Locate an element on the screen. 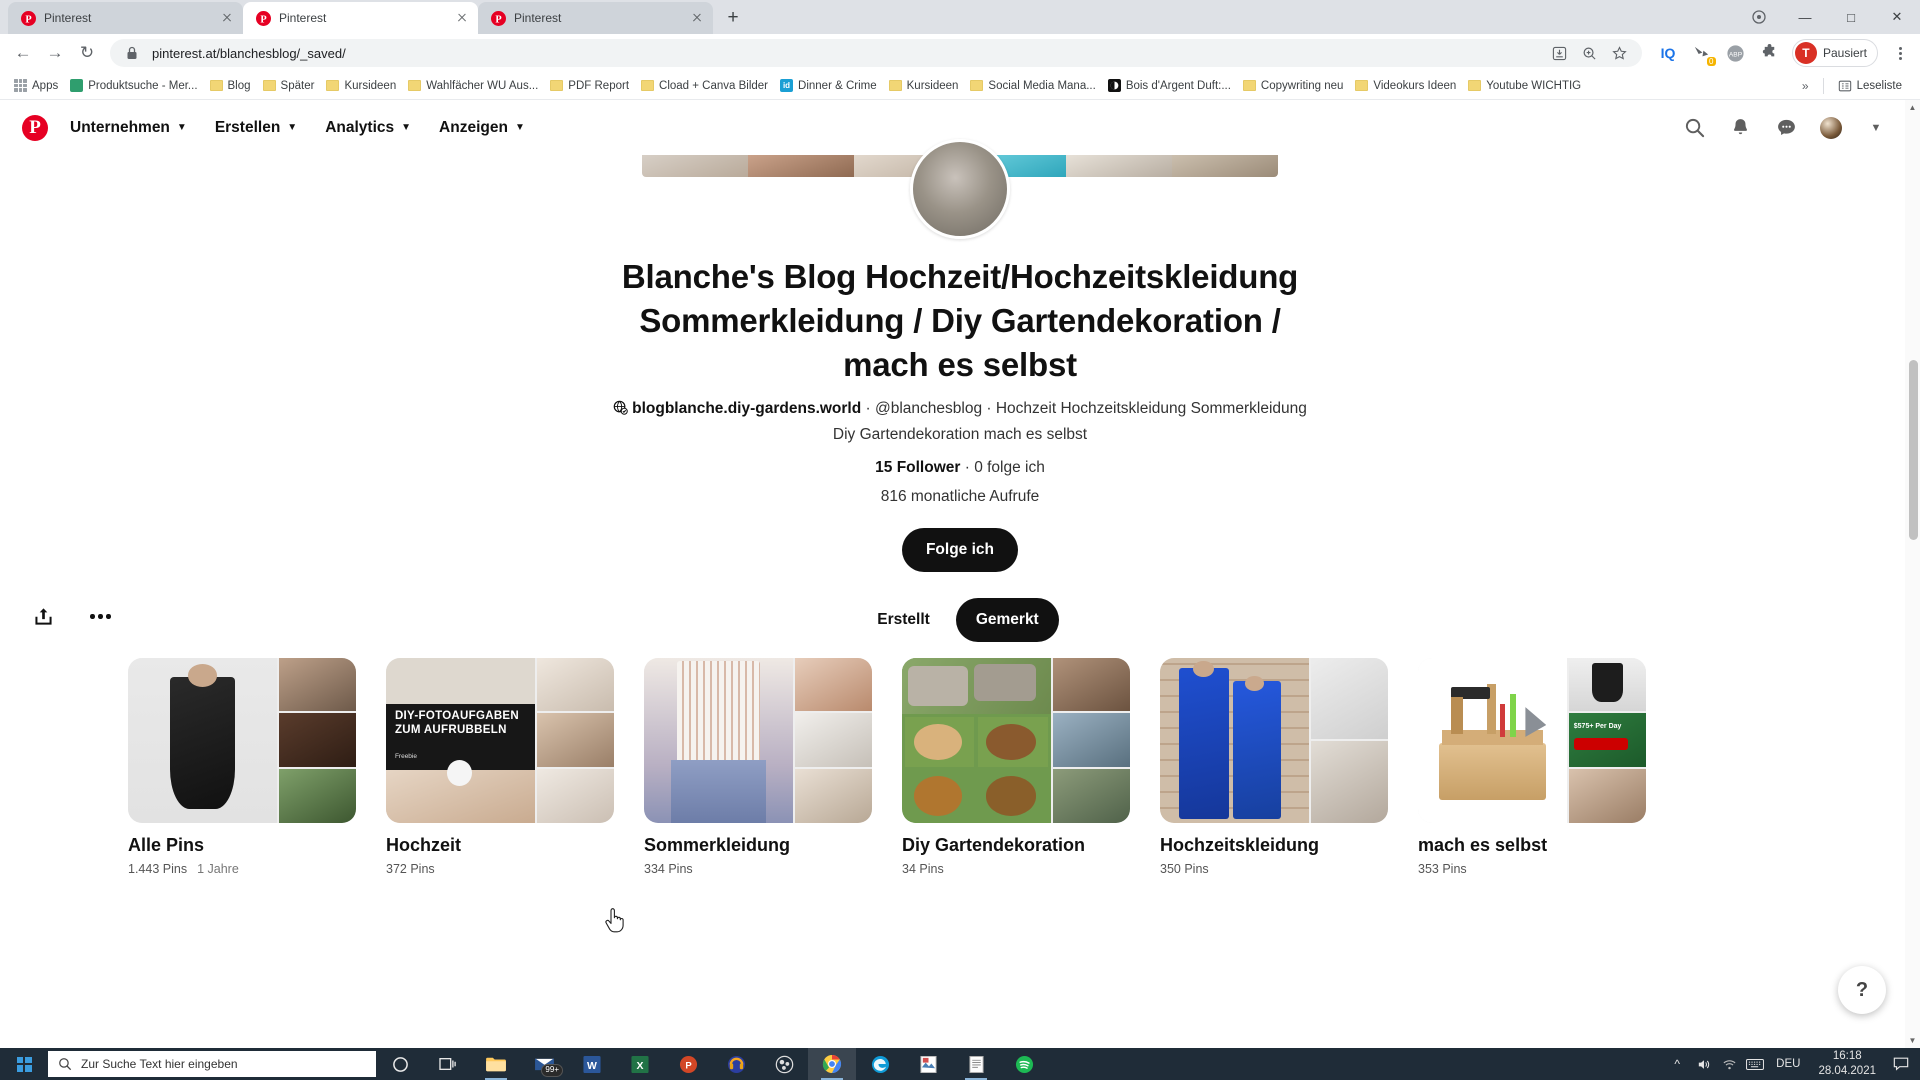 The width and height of the screenshot is (1920, 1080). svg-text: X is located at coordinates (640, 1065).